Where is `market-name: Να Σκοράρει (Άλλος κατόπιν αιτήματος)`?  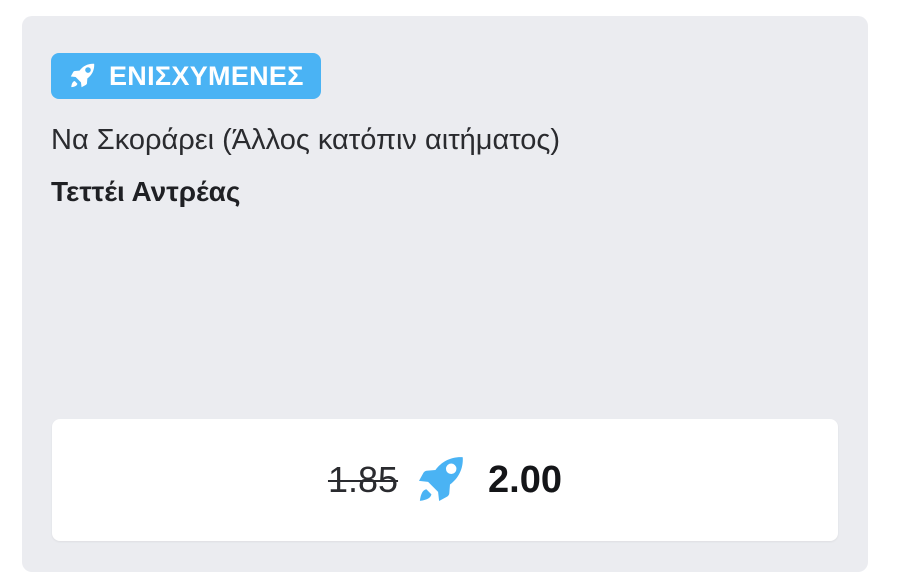
market-name: Να Σκοράρει (Άλλος κατόπιν αιτήματος) is located at coordinates (306, 140).